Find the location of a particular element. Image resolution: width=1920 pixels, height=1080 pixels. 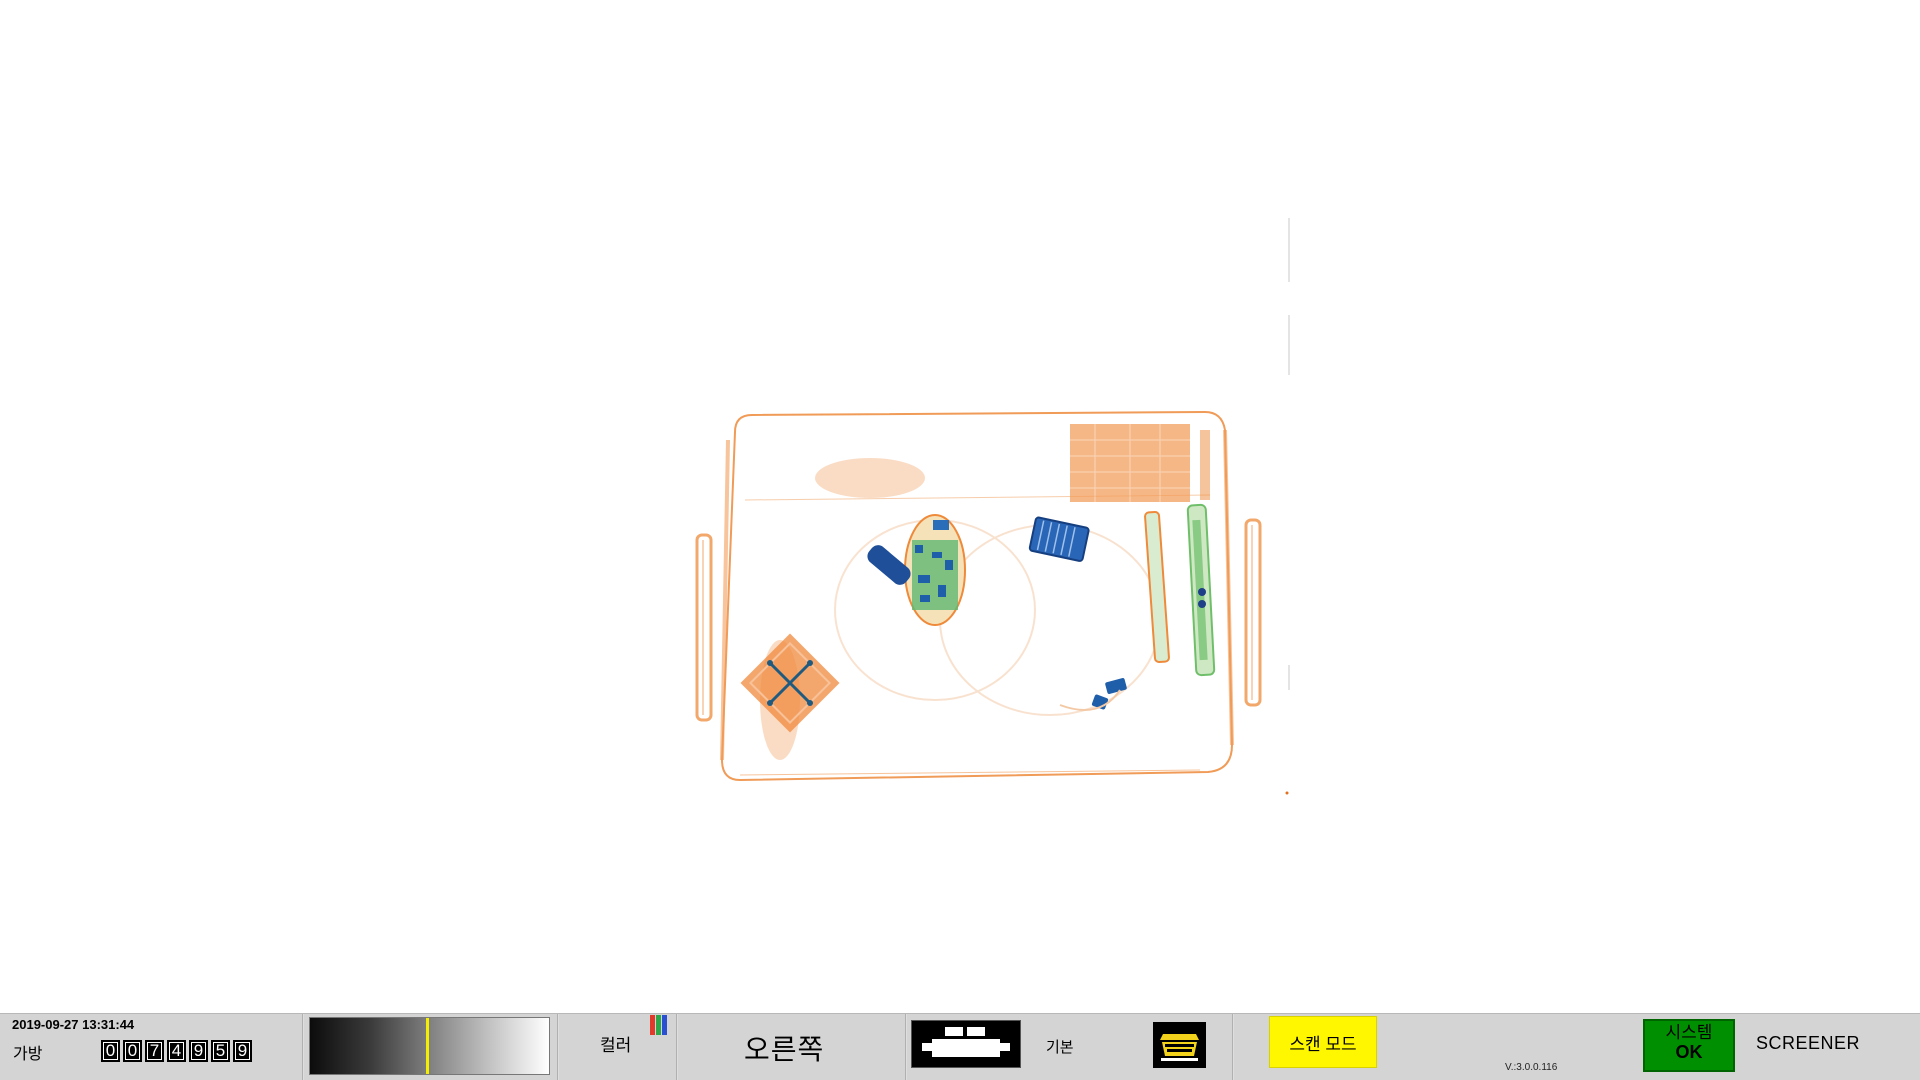

scan-mode-label: 스캔 모드 is located at coordinates (1323, 1044).